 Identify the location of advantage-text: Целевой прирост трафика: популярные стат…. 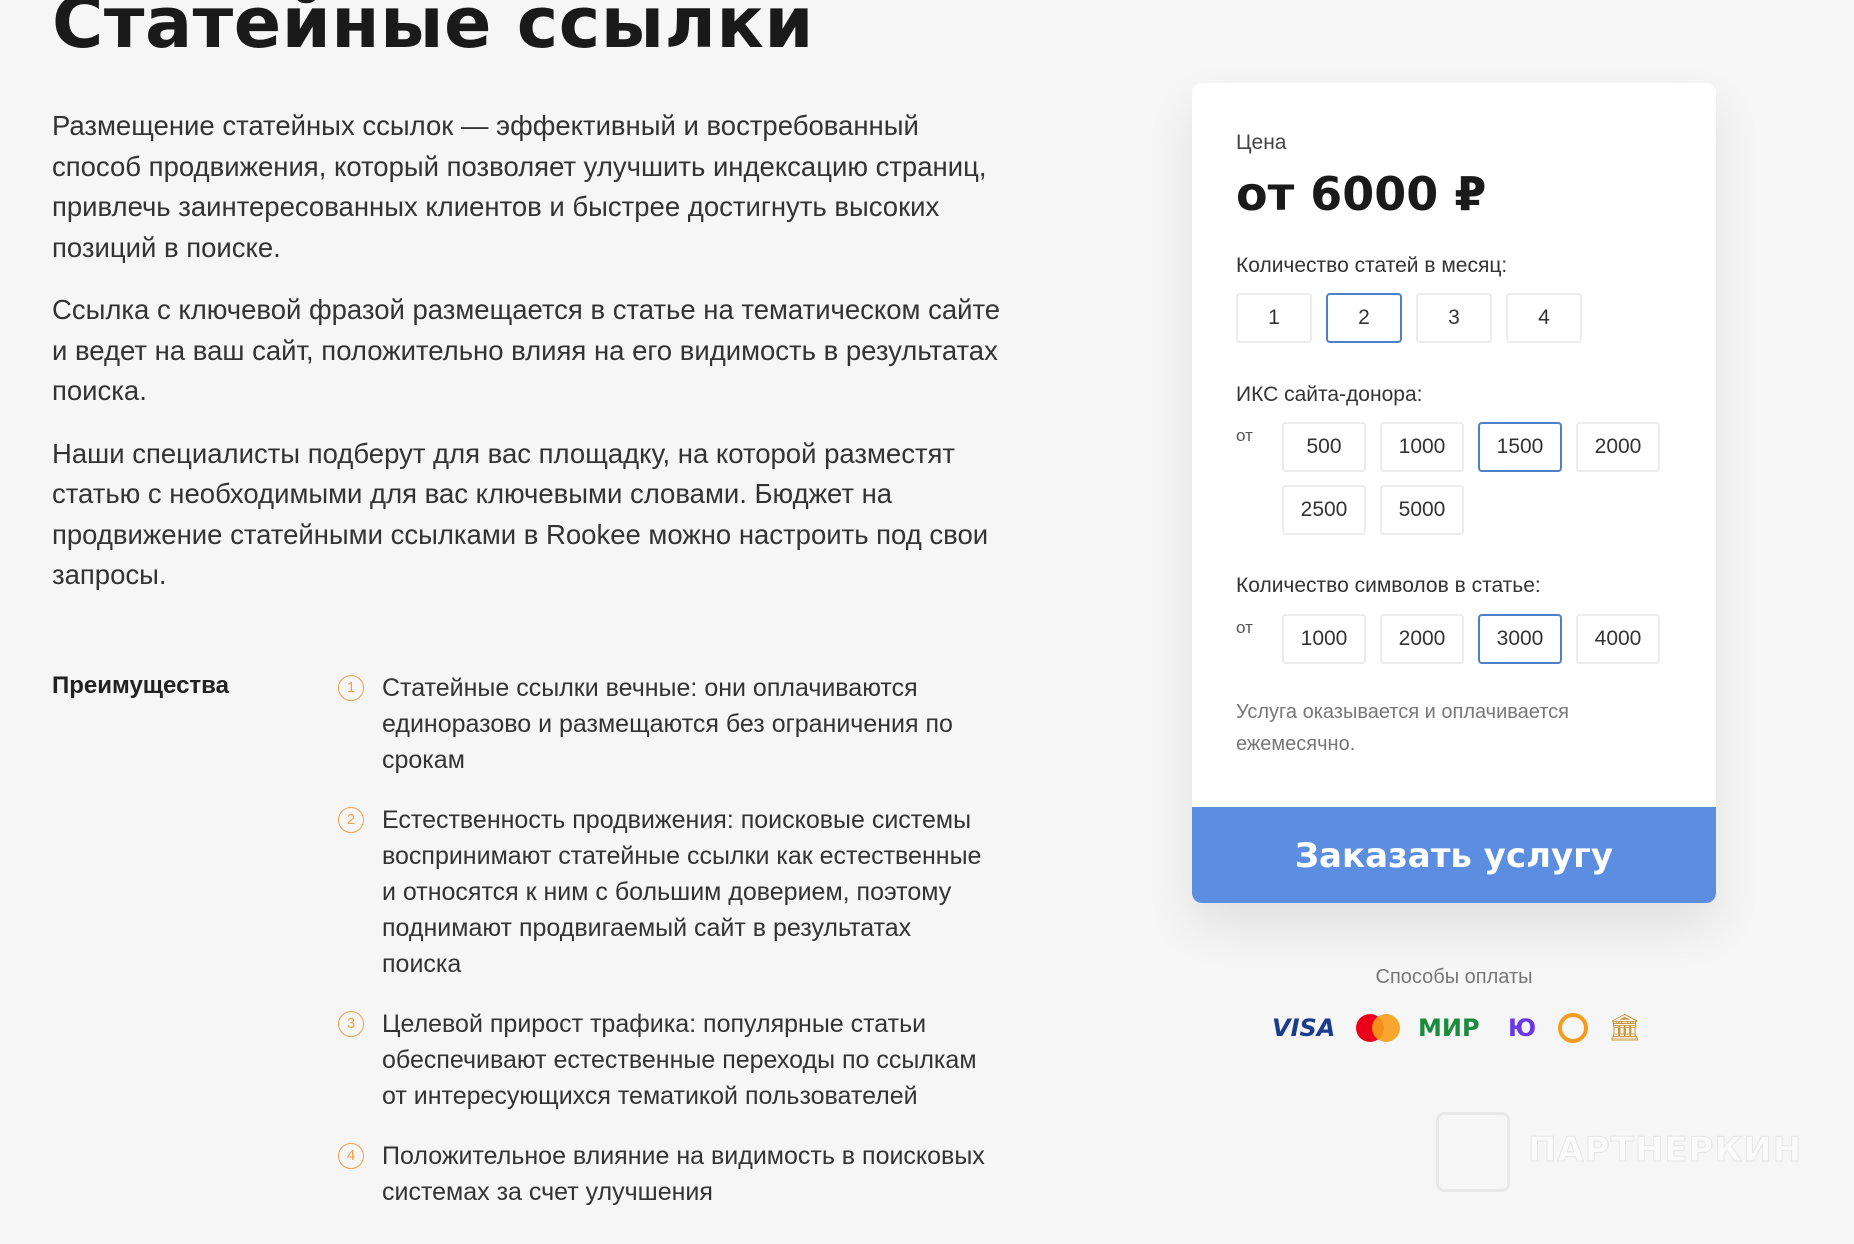
(679, 1060).